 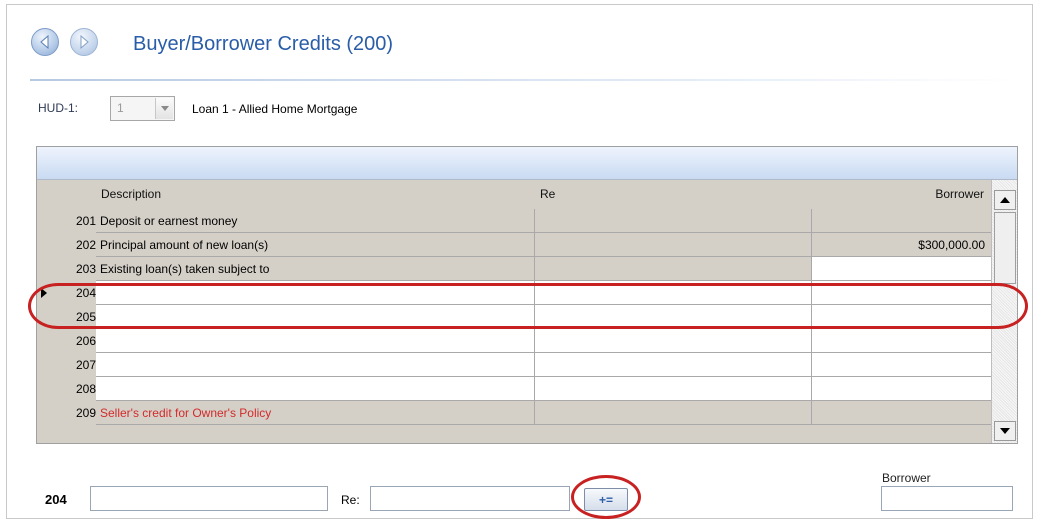 I want to click on table-row: 208, so click(x=514, y=389).